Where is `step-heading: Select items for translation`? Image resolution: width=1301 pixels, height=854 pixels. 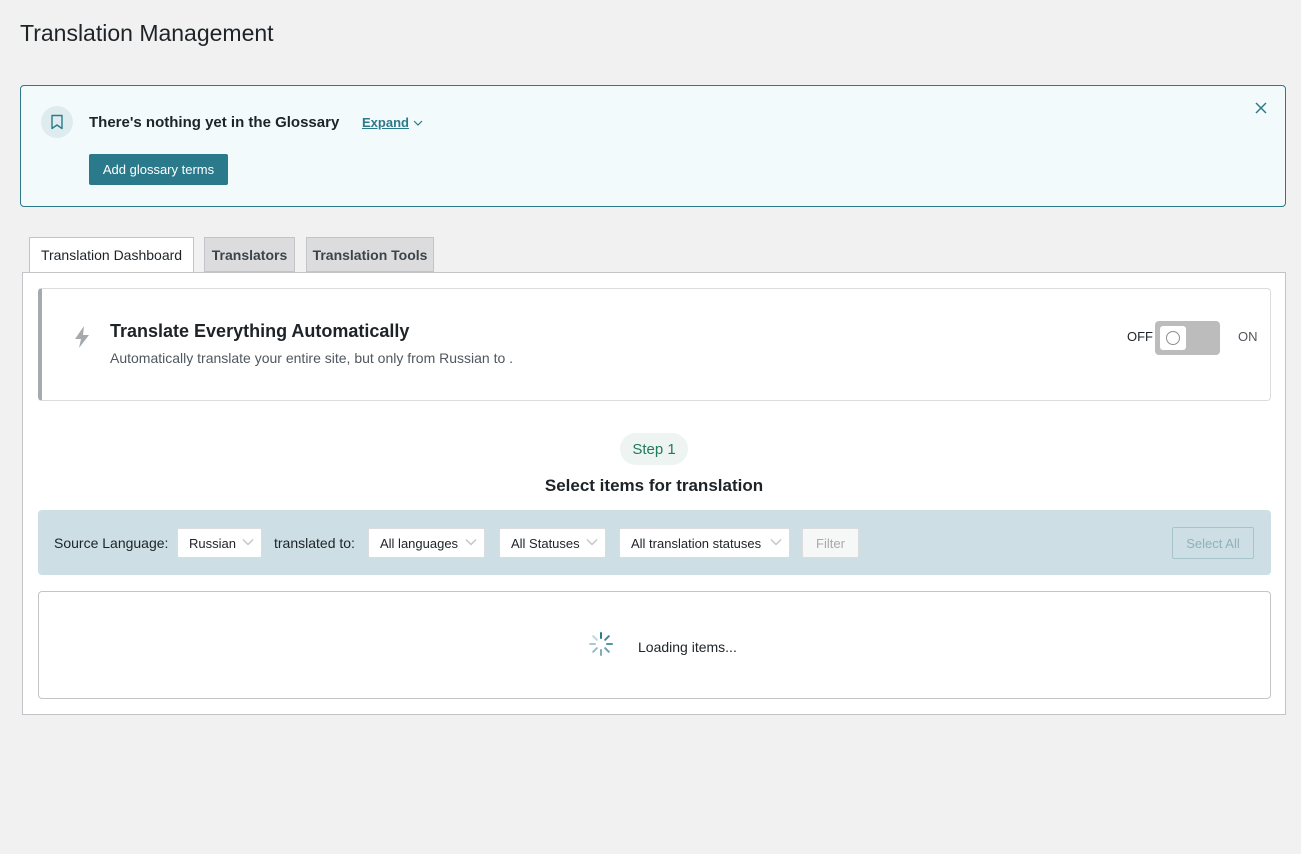
step-heading: Select items for translation is located at coordinates (654, 485).